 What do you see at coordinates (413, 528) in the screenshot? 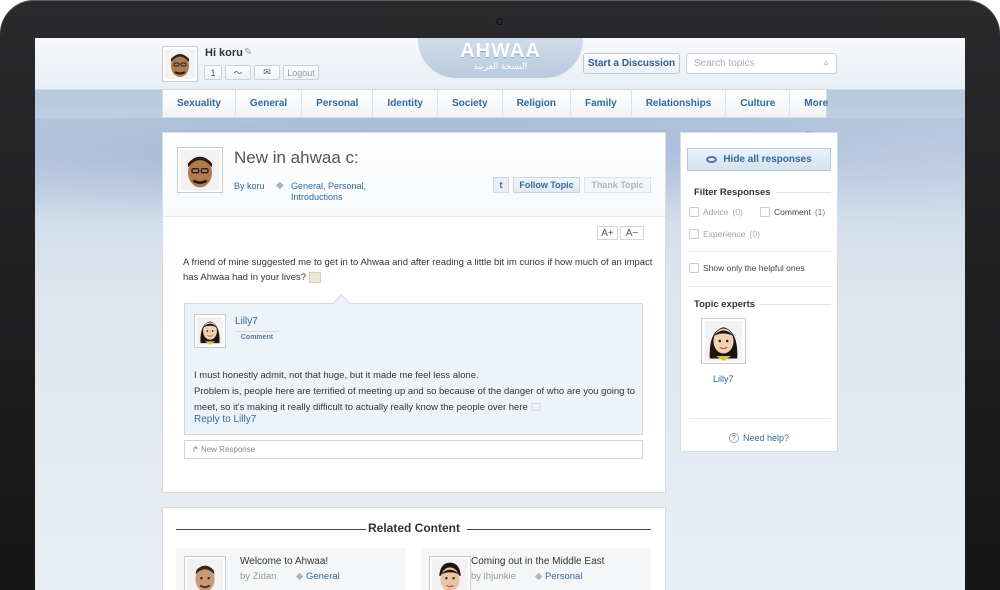
I see `related-title: Related Content` at bounding box center [413, 528].